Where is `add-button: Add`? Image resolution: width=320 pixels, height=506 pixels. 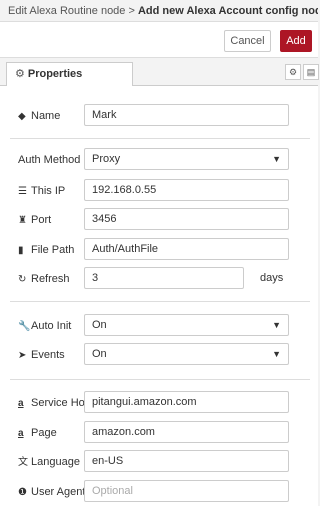
add-button: Add is located at coordinates (296, 41).